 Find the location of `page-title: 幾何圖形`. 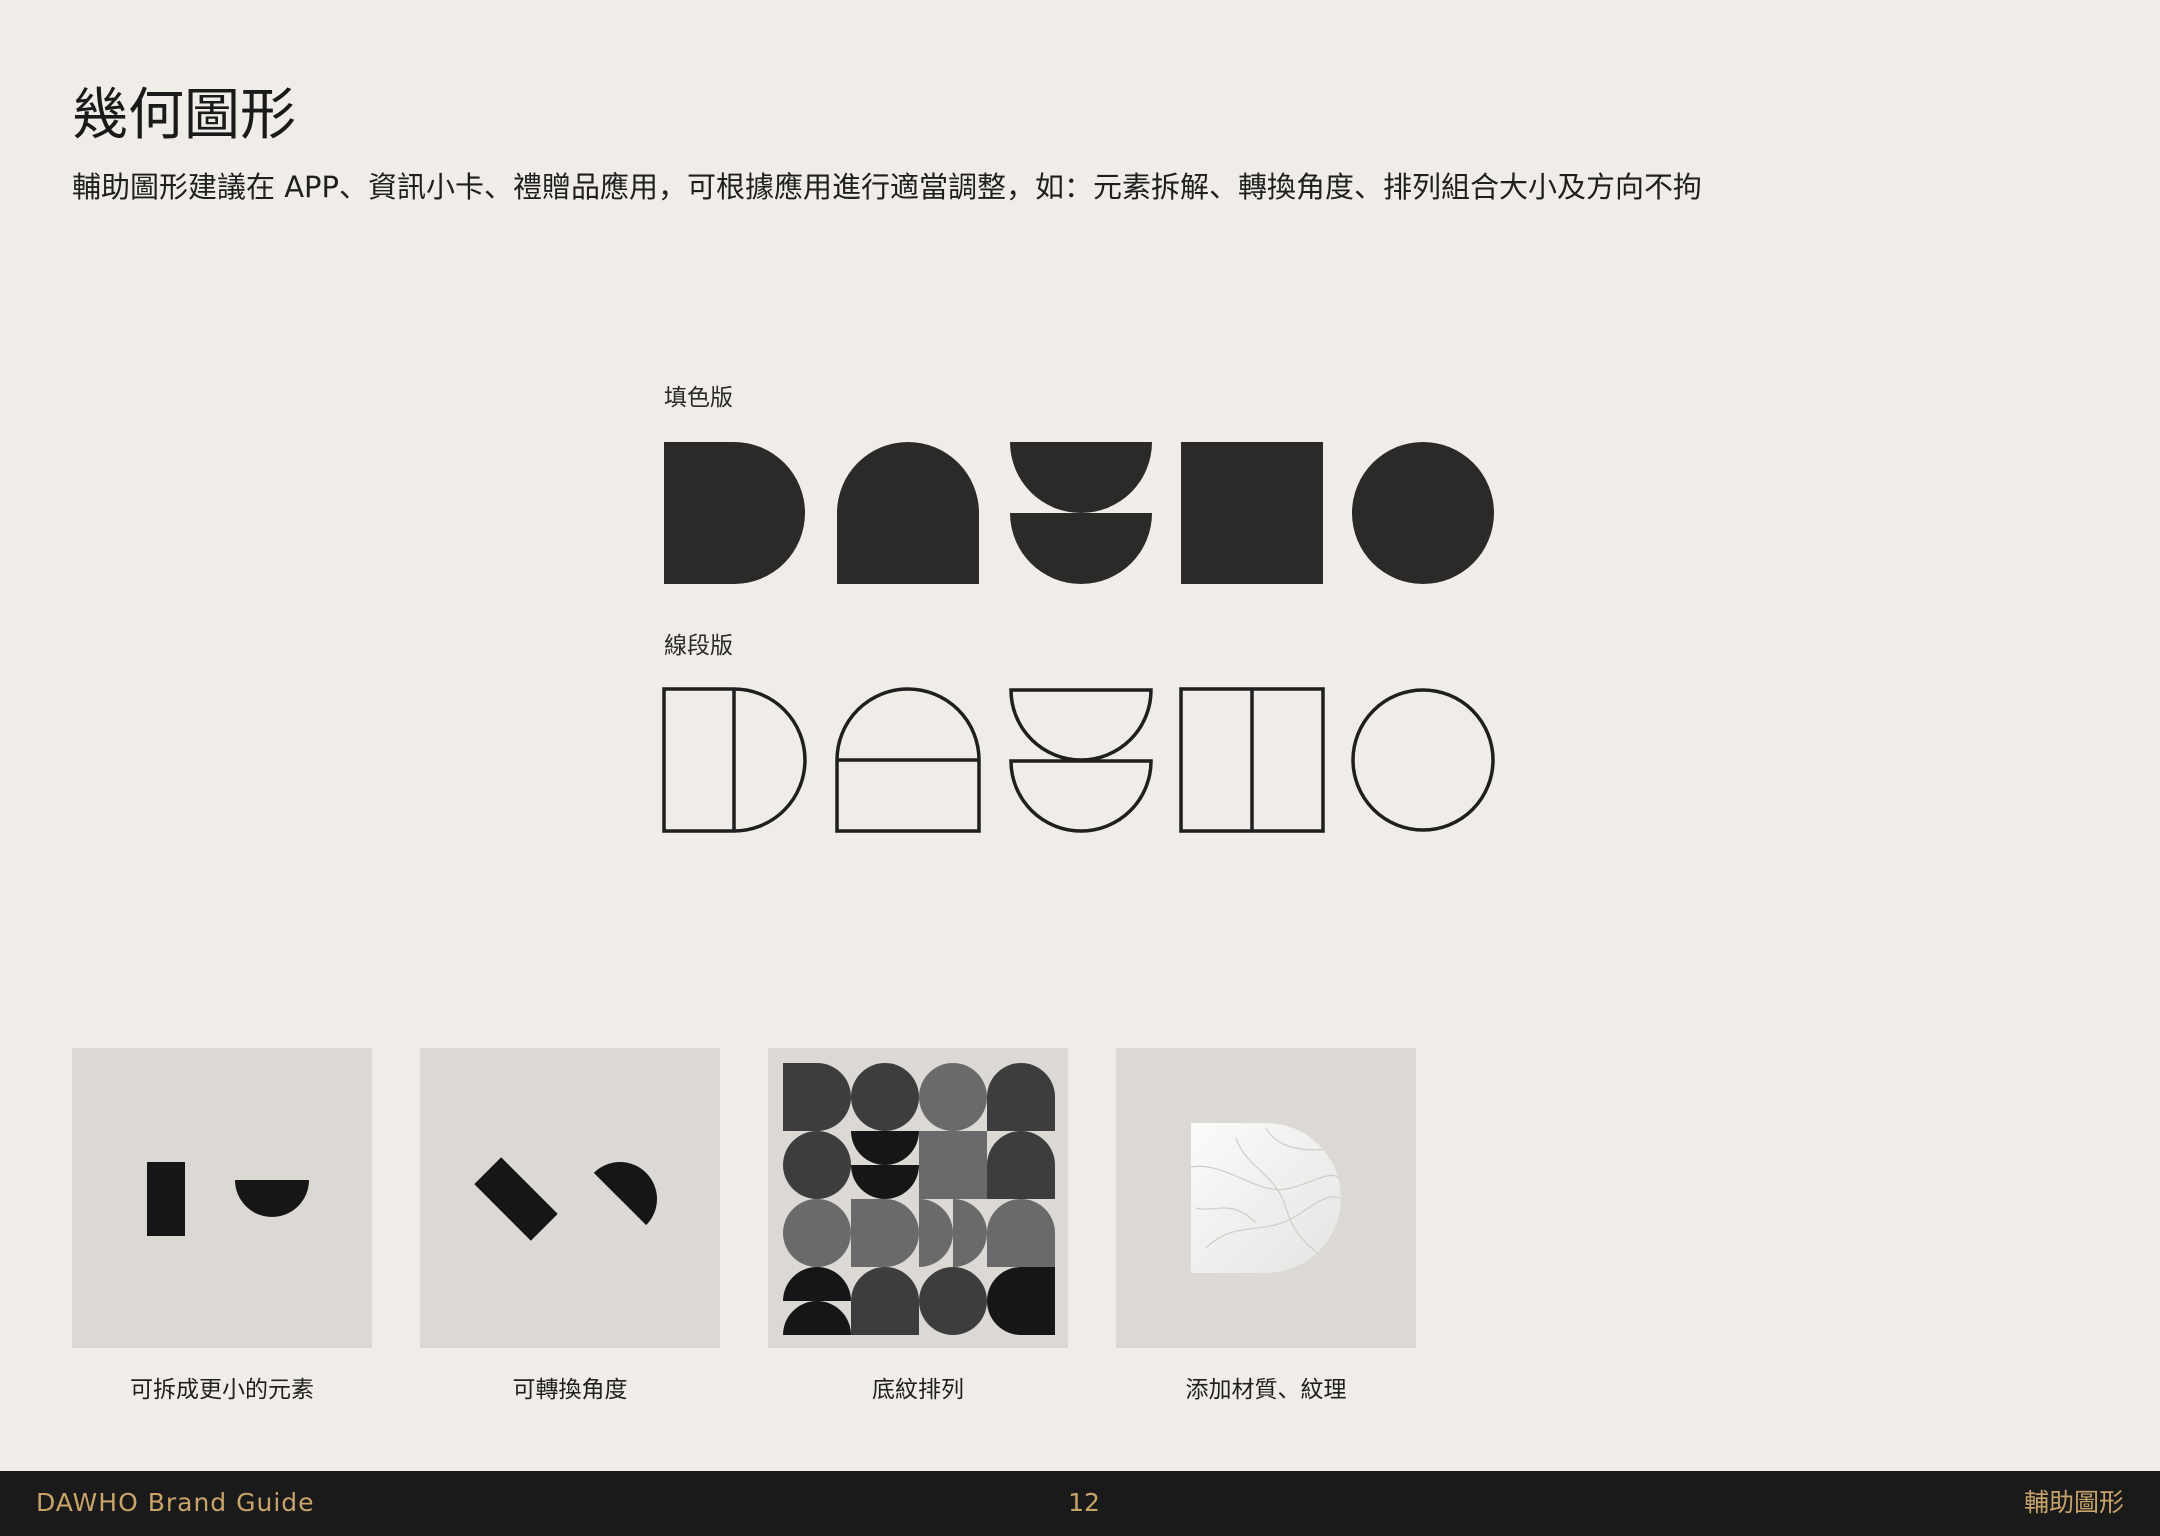

page-title: 幾何圖形 is located at coordinates (184, 115).